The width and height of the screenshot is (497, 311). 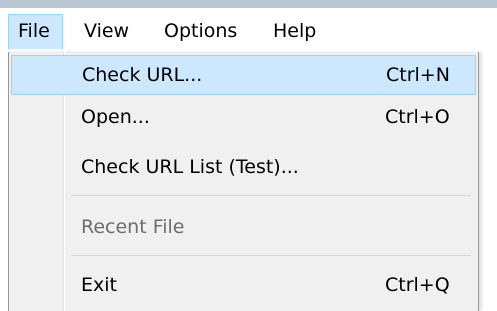 What do you see at coordinates (418, 75) in the screenshot?
I see `menu-item-shortcut: Ctrl+N` at bounding box center [418, 75].